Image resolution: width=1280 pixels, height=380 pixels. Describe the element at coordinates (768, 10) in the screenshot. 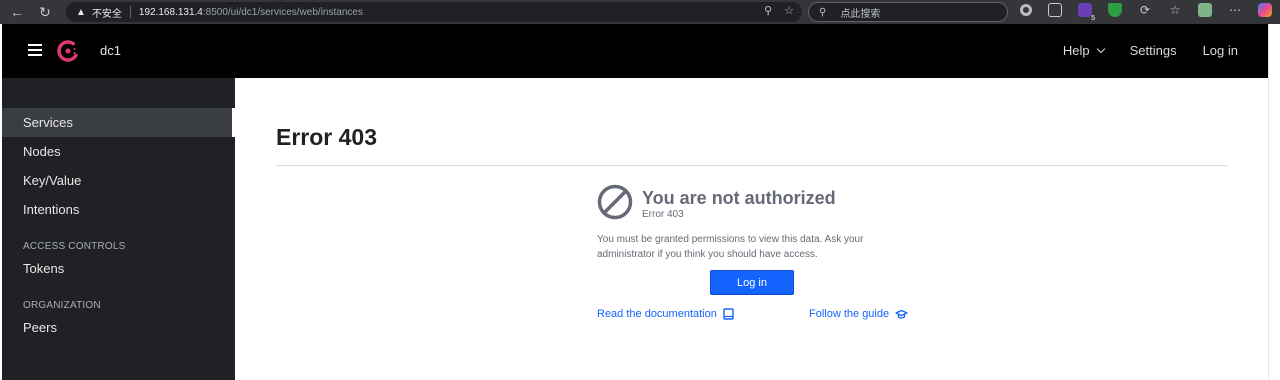

I see `zoom-icon: ⚲` at that location.